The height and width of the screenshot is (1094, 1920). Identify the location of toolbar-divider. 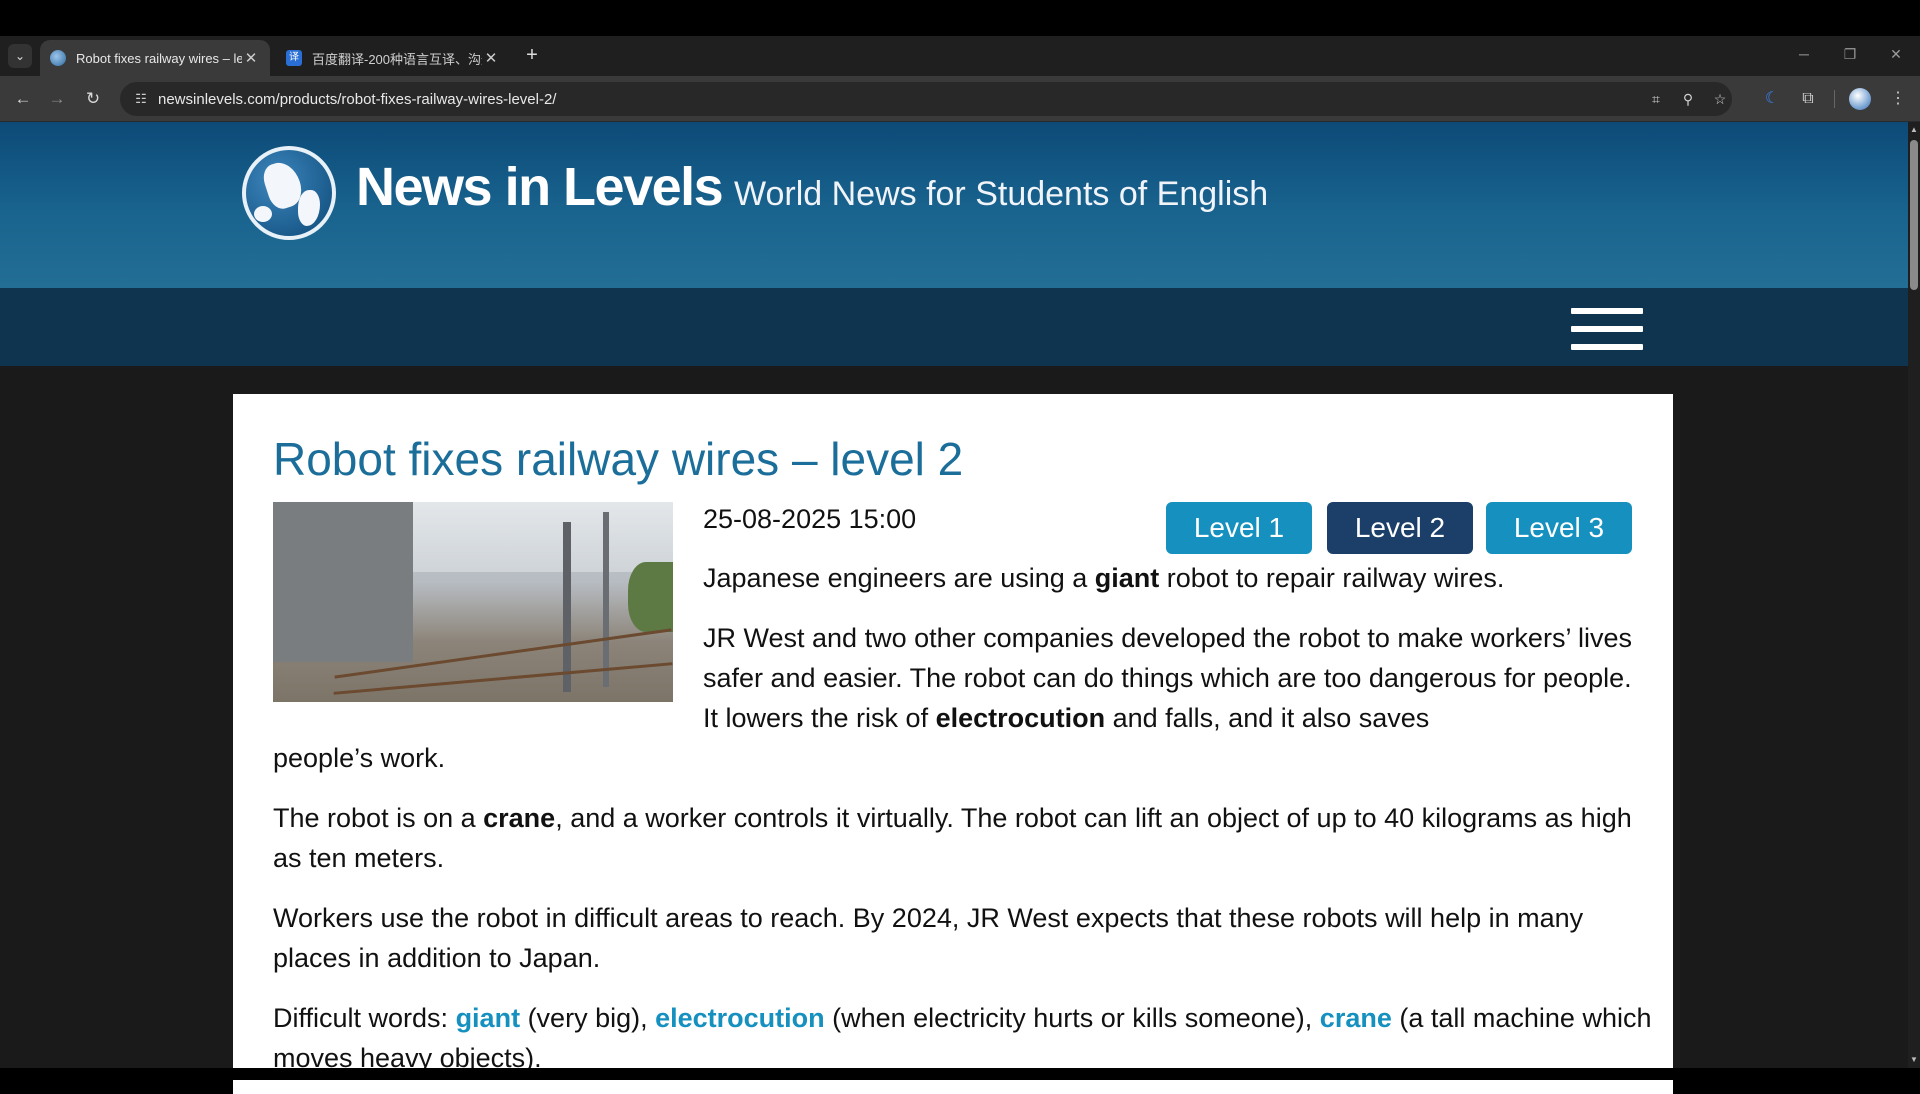
(1834, 99).